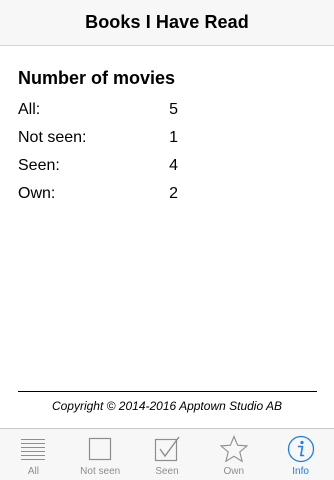 The width and height of the screenshot is (334, 480). Describe the element at coordinates (98, 110) in the screenshot. I see `stat-row-all: All: 5` at that location.